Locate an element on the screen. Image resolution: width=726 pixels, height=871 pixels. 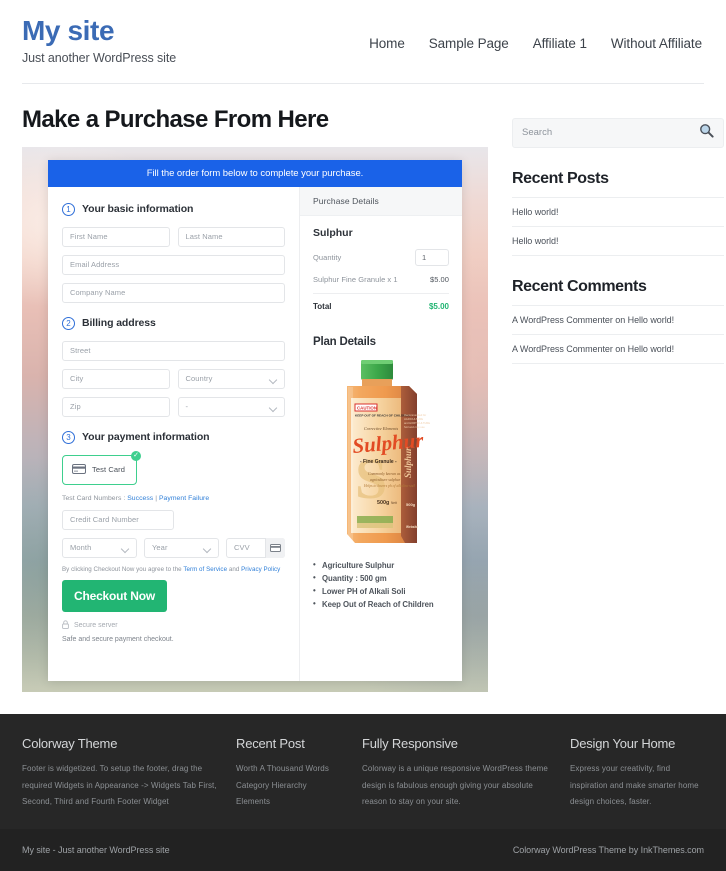
secure-checkout-note: Safe and secure payment checkout. is located at coordinates (118, 639).